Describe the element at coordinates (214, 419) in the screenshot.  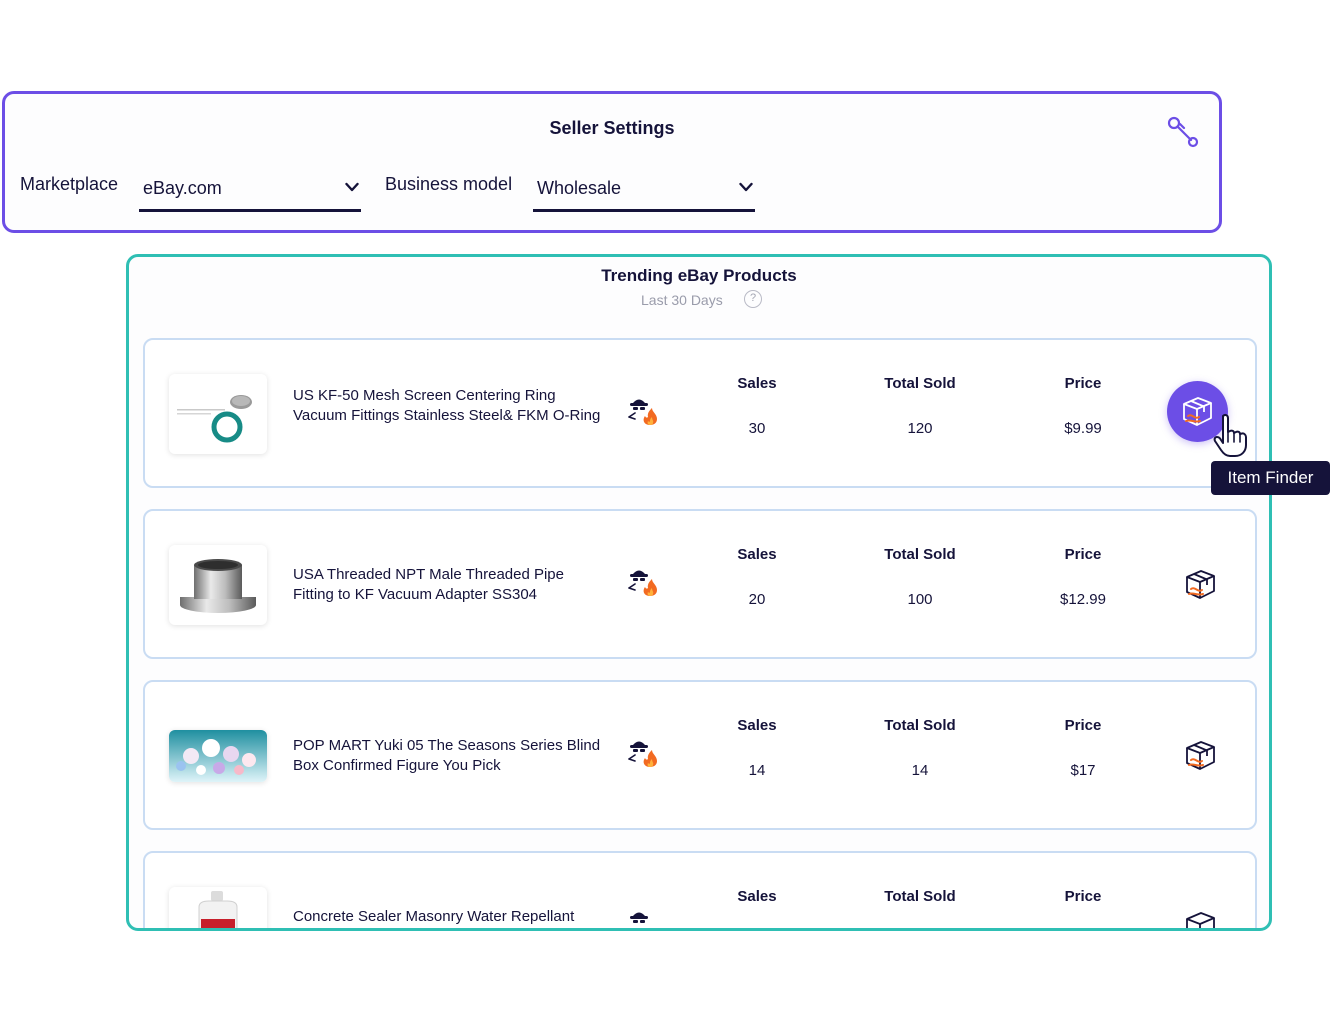
I see `centering-ring-image` at that location.